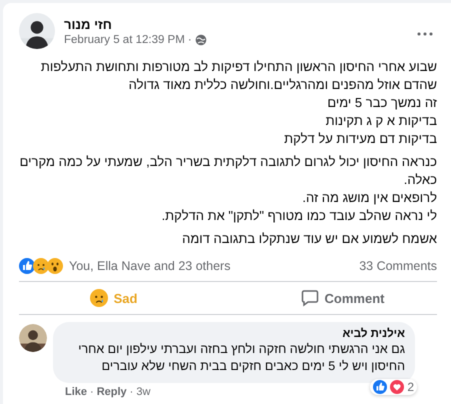 This screenshot has height=404, width=451. What do you see at coordinates (124, 40) in the screenshot?
I see `post-time: February 5 at 12:39 PM` at bounding box center [124, 40].